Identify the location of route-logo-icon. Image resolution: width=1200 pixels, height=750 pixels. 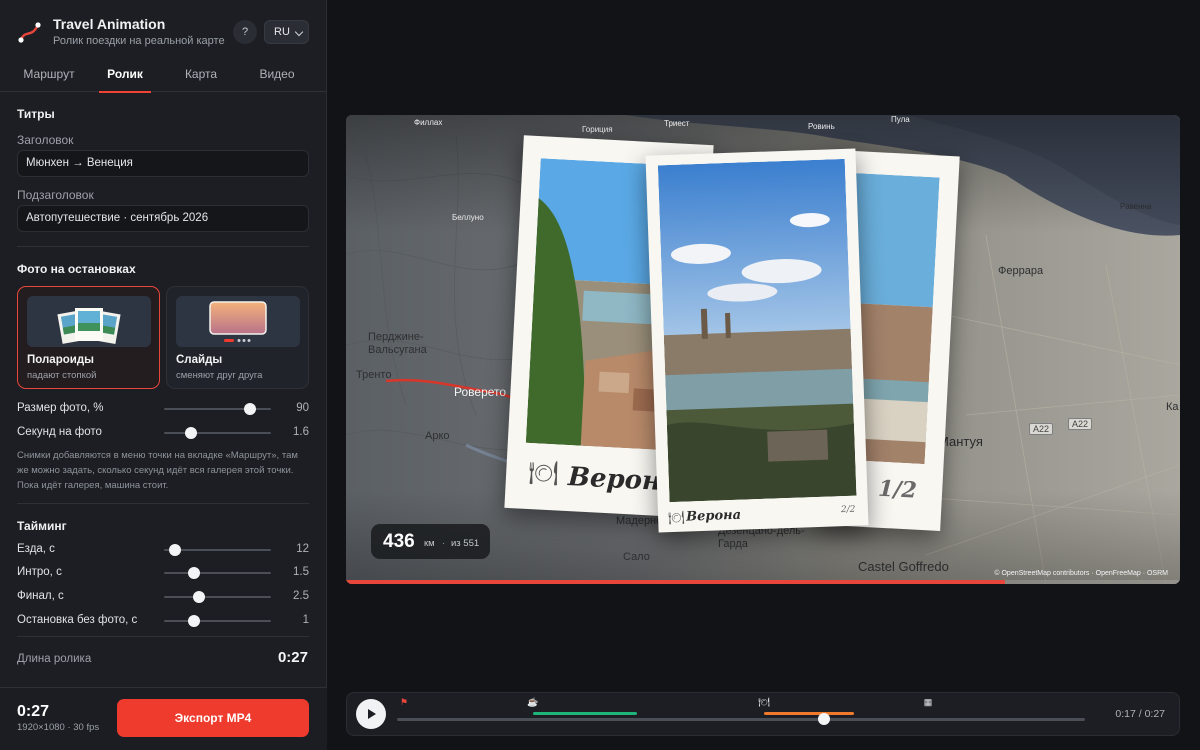
(29, 32).